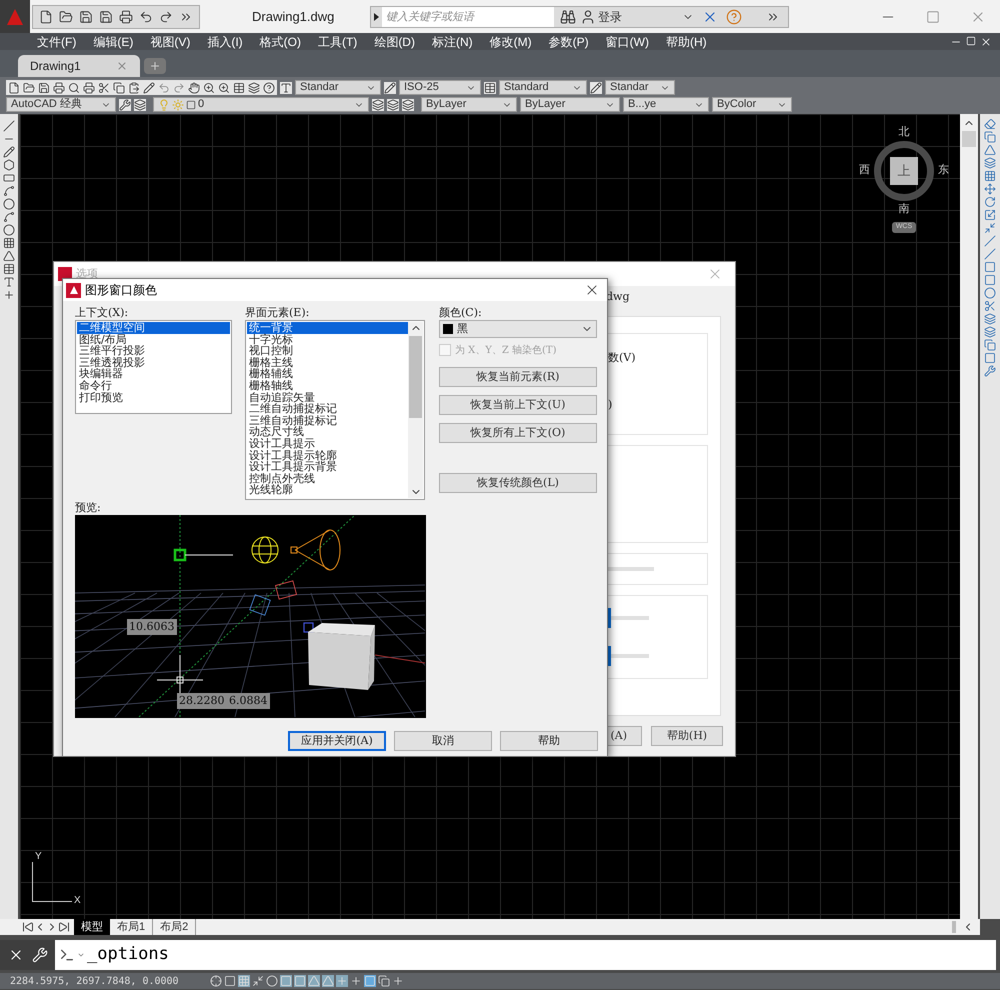 Image resolution: width=1000 pixels, height=990 pixels. What do you see at coordinates (933, 17) in the screenshot?
I see `maximize-icon` at bounding box center [933, 17].